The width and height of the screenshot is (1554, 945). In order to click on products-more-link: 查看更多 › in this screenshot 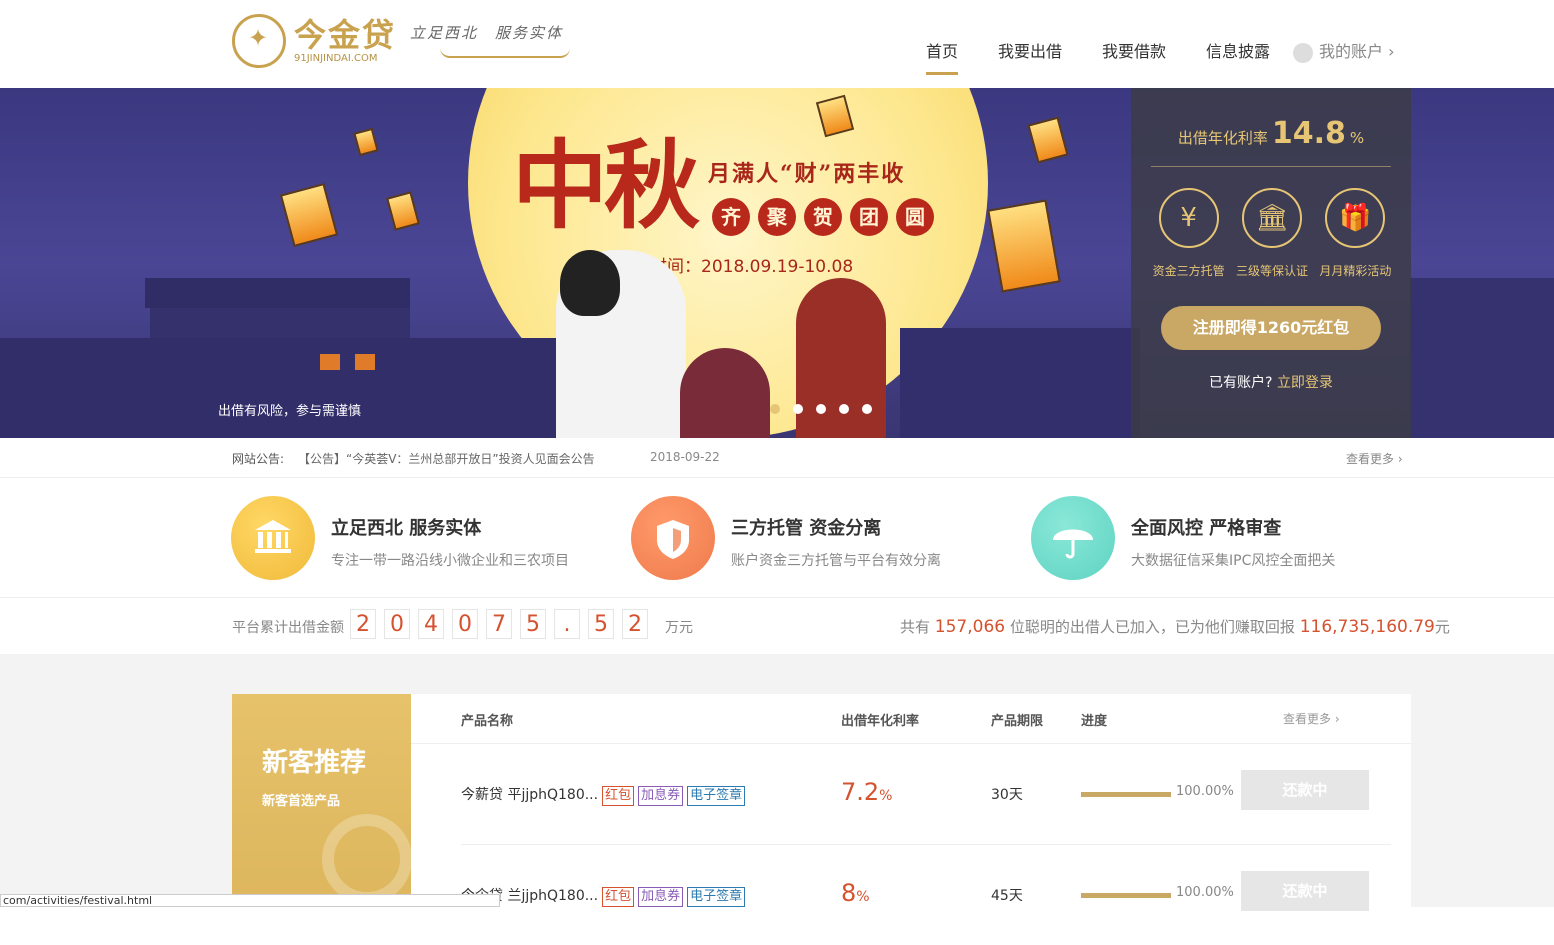, I will do `click(1311, 718)`.